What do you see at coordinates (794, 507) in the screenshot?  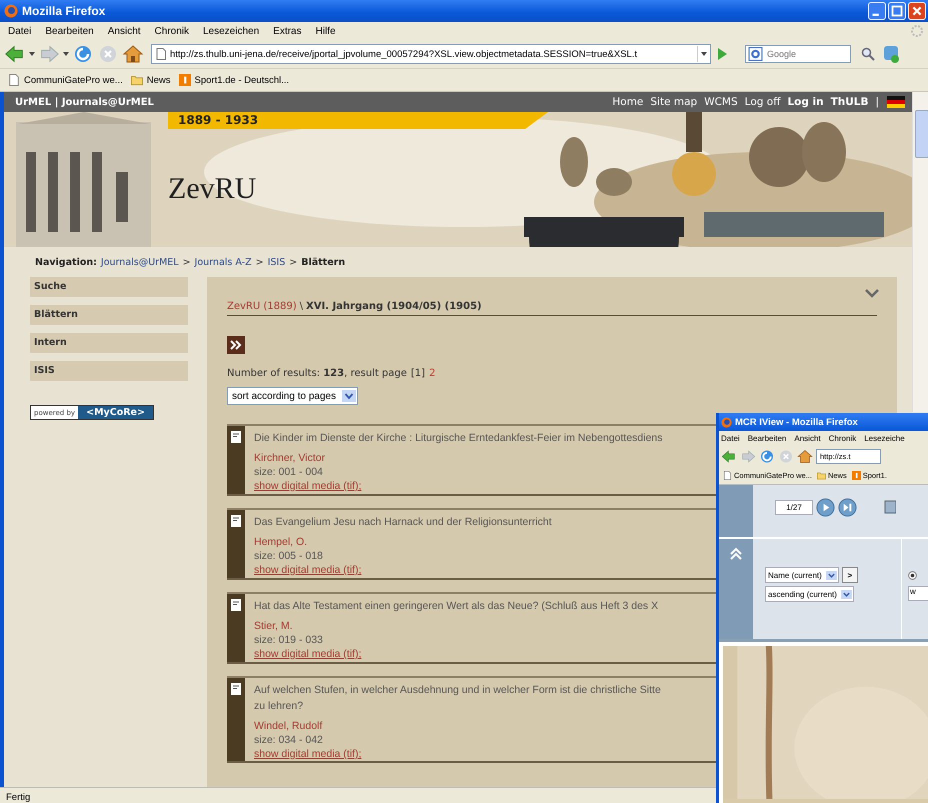 I see `page-number-field: 1/27` at bounding box center [794, 507].